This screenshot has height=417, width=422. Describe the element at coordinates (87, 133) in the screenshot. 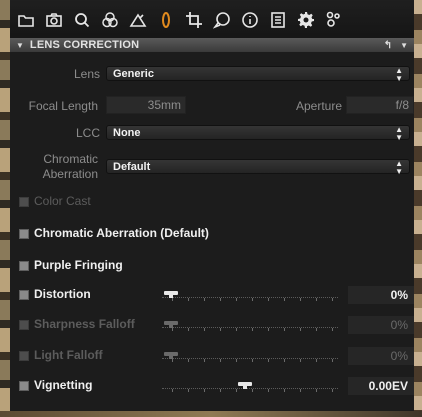

I see `lcc-label: LCC` at that location.